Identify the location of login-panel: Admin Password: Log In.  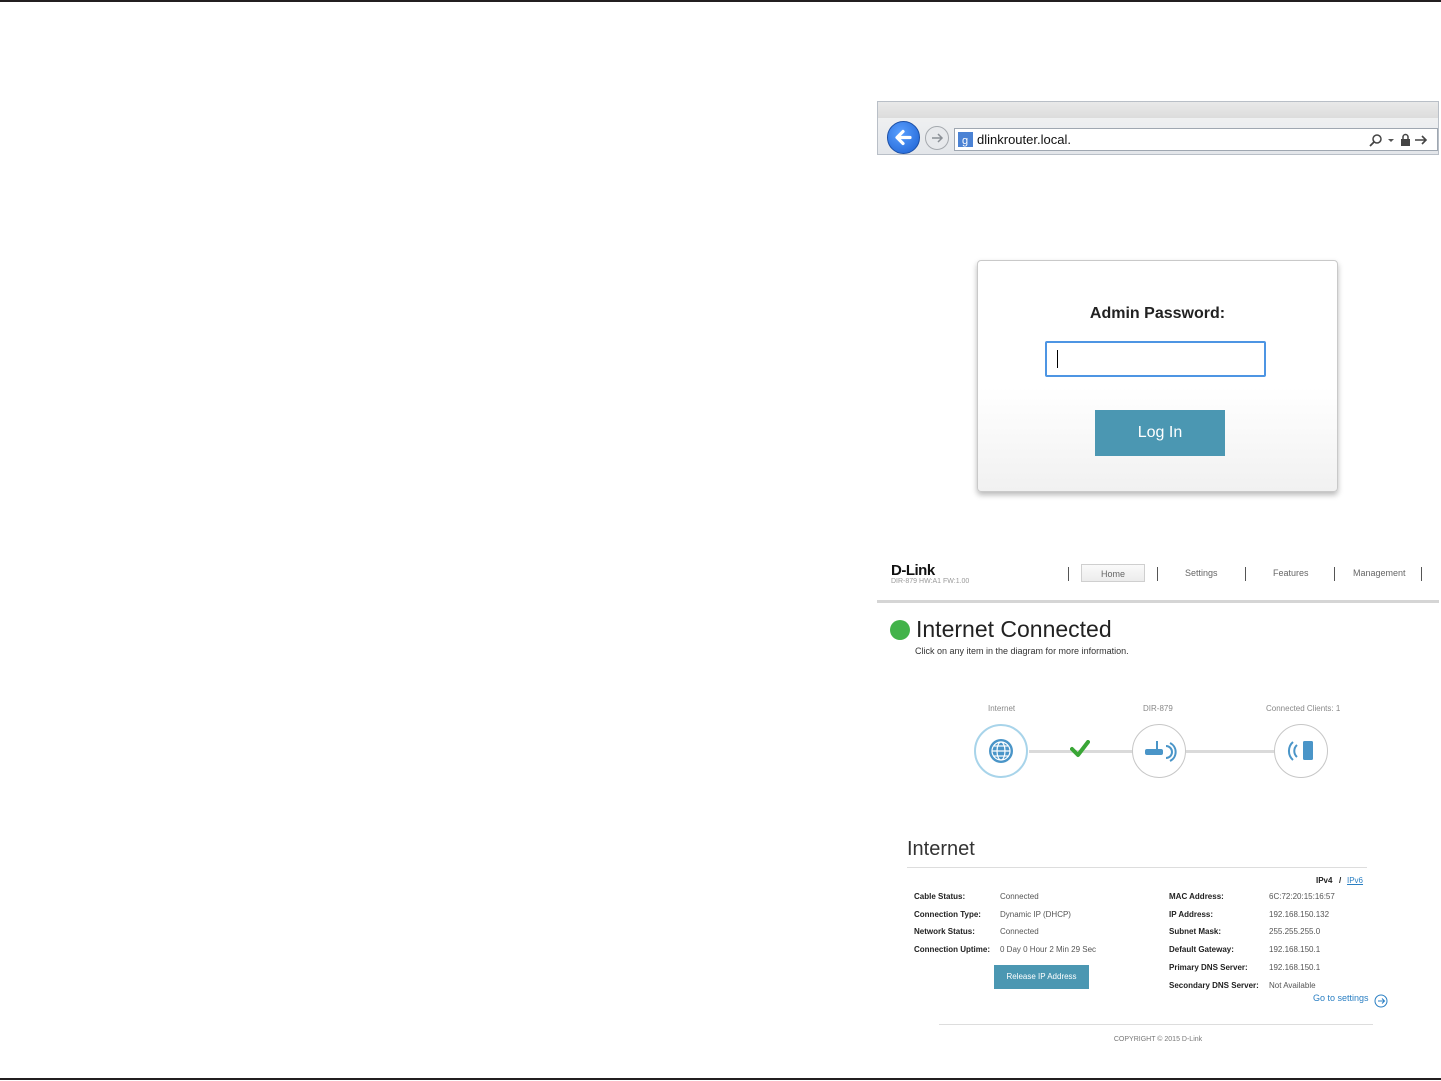
(1157, 376).